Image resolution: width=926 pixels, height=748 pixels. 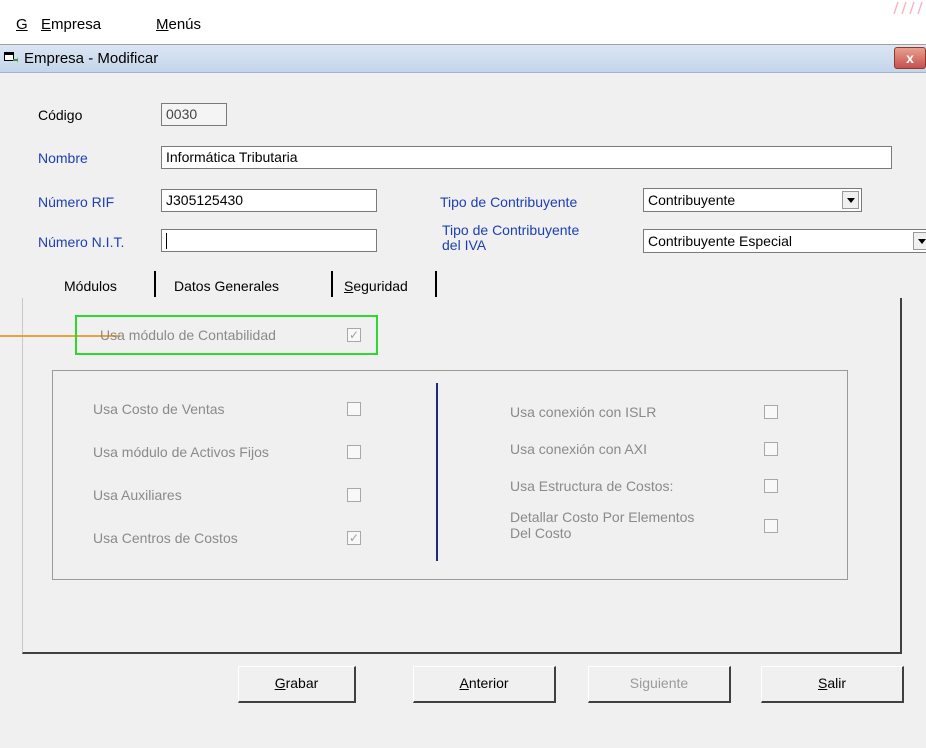 What do you see at coordinates (302, 683) in the screenshot?
I see `grabar-label: rabar` at bounding box center [302, 683].